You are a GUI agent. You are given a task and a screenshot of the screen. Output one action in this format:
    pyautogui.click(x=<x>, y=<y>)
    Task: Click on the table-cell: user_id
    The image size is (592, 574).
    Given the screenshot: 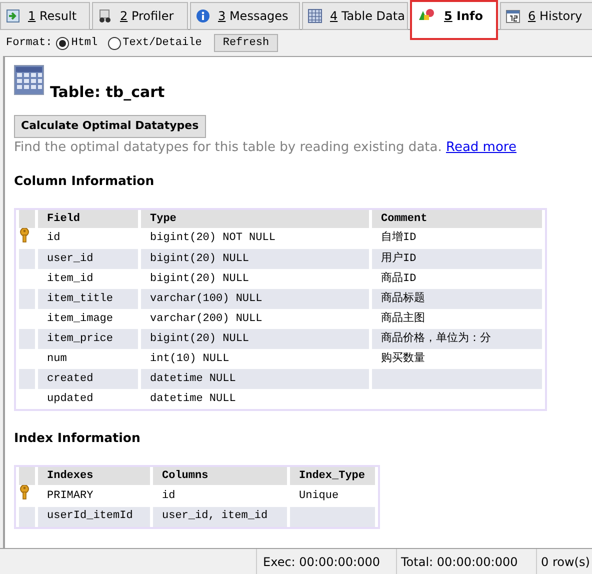 What is the action you would take?
    pyautogui.click(x=70, y=259)
    